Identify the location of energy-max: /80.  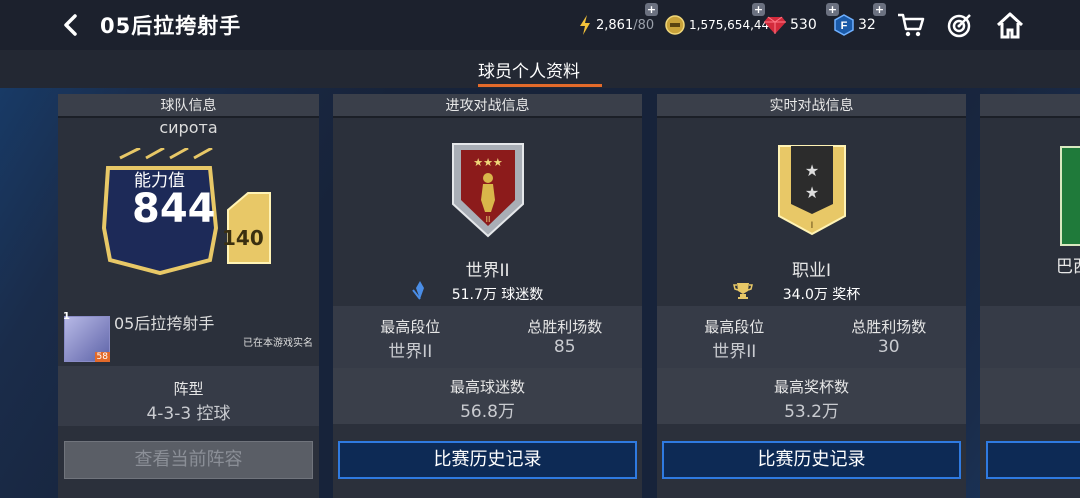
(644, 25).